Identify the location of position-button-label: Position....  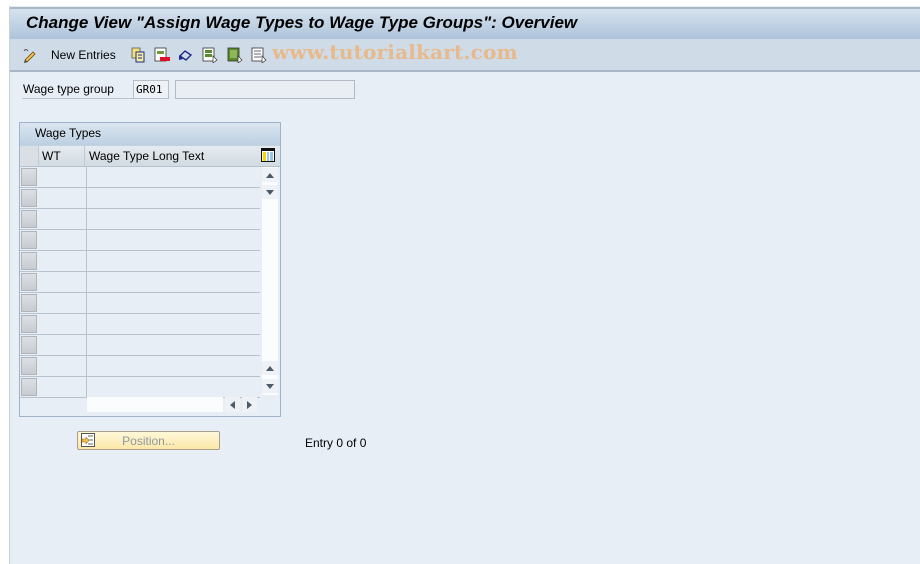
(148, 441).